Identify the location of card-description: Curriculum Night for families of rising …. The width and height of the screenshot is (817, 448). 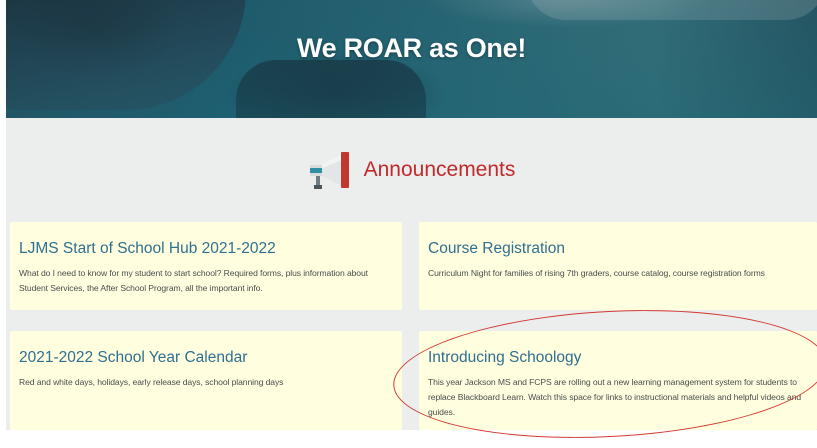
(596, 273).